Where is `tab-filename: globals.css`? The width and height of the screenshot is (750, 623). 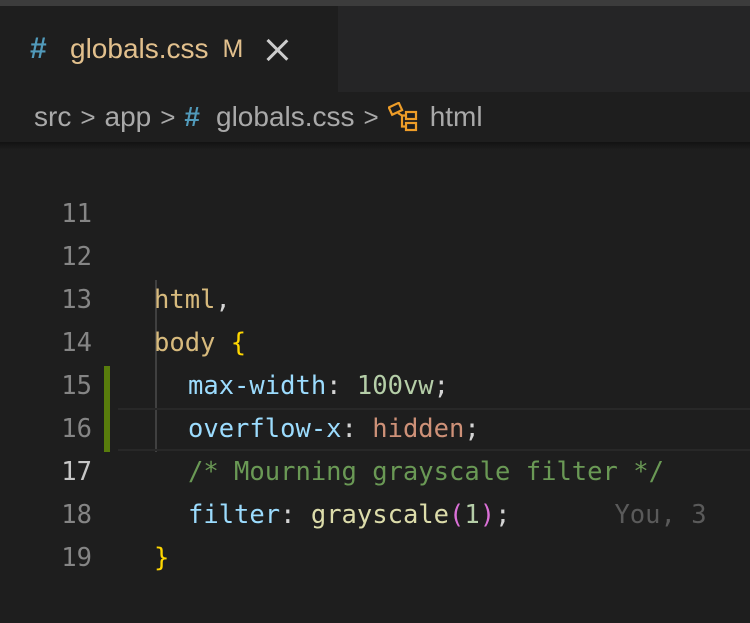
tab-filename: globals.css is located at coordinates (139, 48).